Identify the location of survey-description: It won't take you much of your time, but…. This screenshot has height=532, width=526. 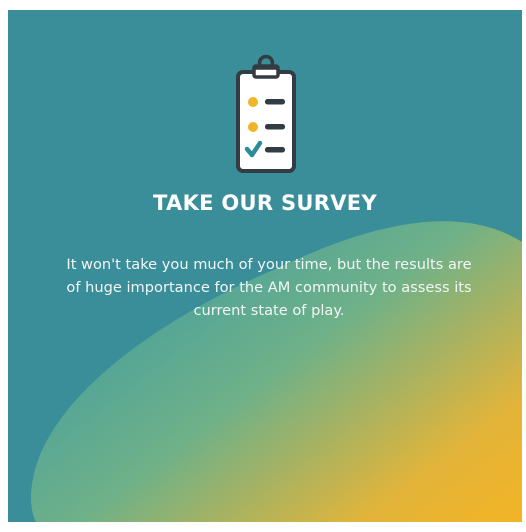
(269, 287).